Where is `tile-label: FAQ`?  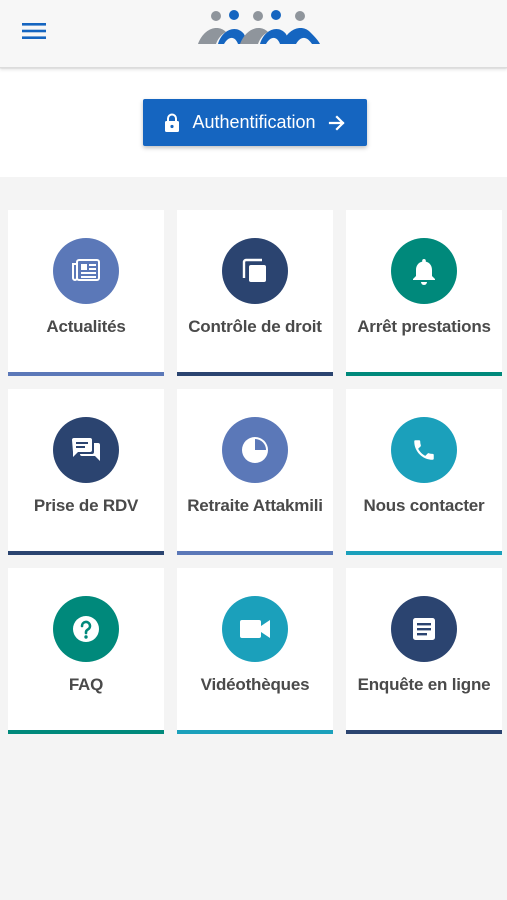
tile-label: FAQ is located at coordinates (86, 684).